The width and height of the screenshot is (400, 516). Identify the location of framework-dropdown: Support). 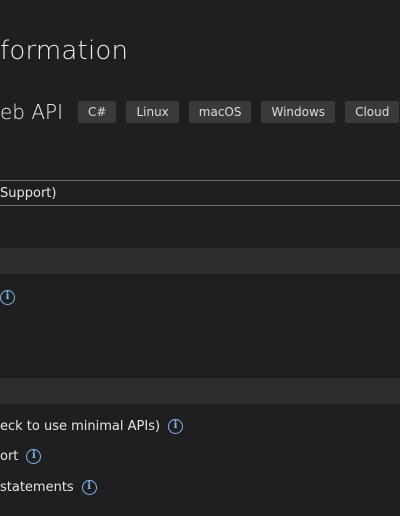
(200, 193).